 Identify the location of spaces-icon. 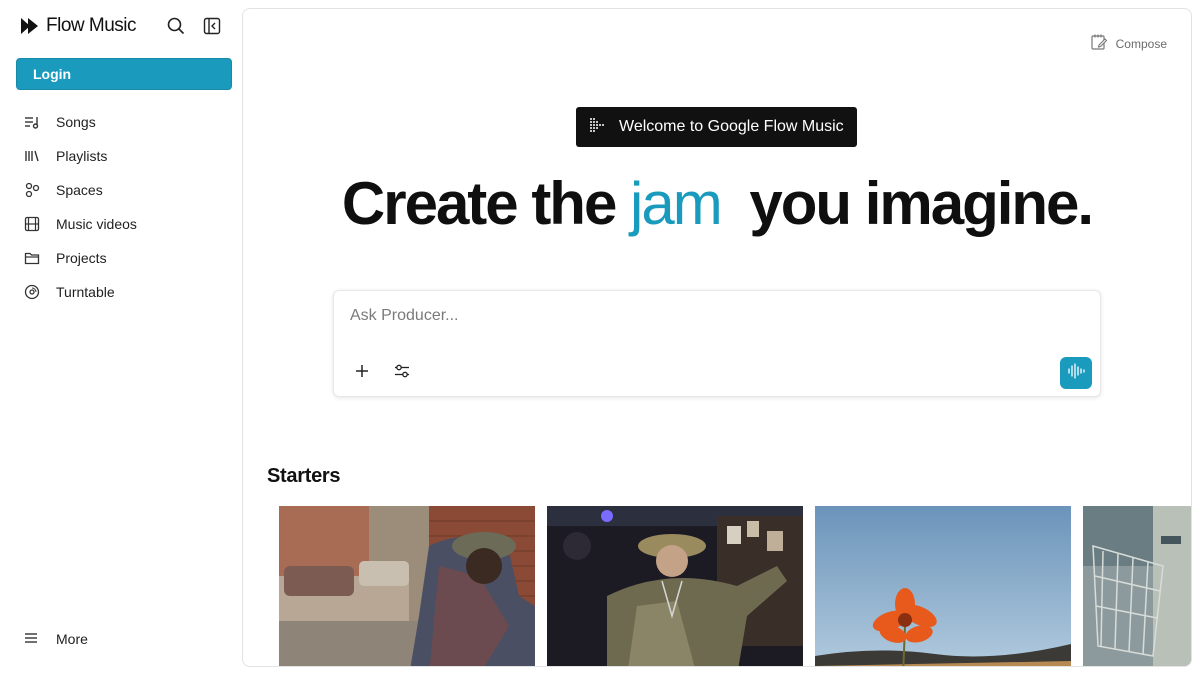
(32, 190).